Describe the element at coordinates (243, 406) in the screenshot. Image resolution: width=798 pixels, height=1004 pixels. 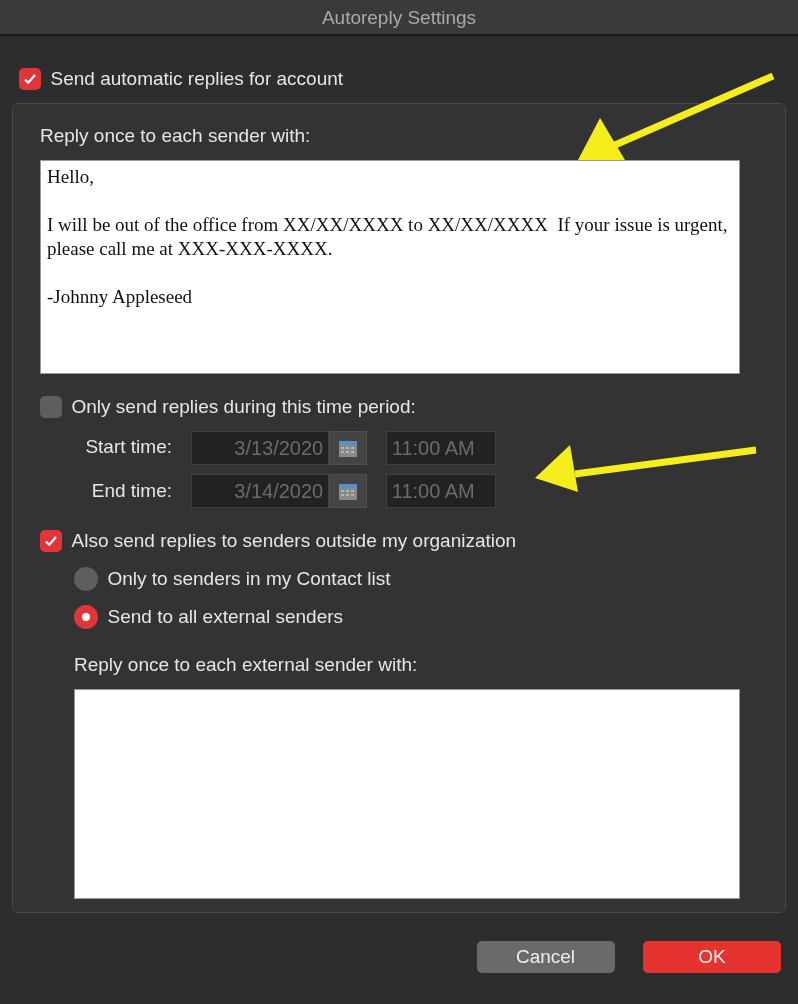
I see `checkbox-label: Only send replies during this time period:` at that location.